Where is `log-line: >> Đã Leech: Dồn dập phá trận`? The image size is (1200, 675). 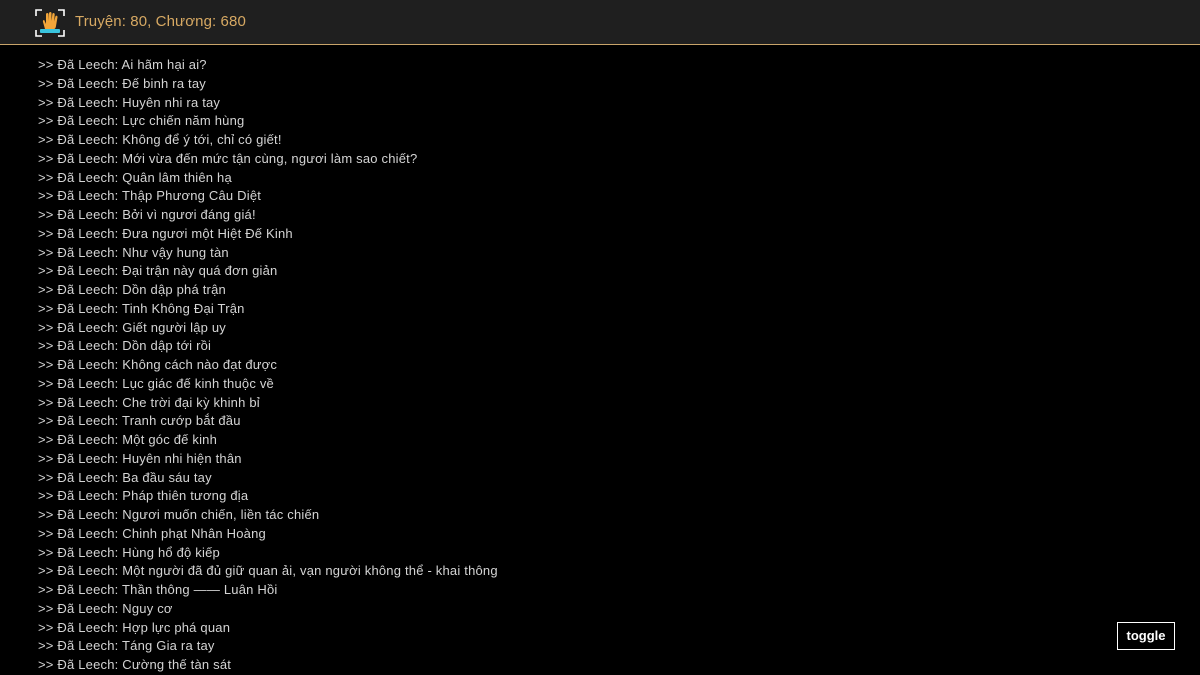 log-line: >> Đã Leech: Dồn dập phá trận is located at coordinates (132, 289).